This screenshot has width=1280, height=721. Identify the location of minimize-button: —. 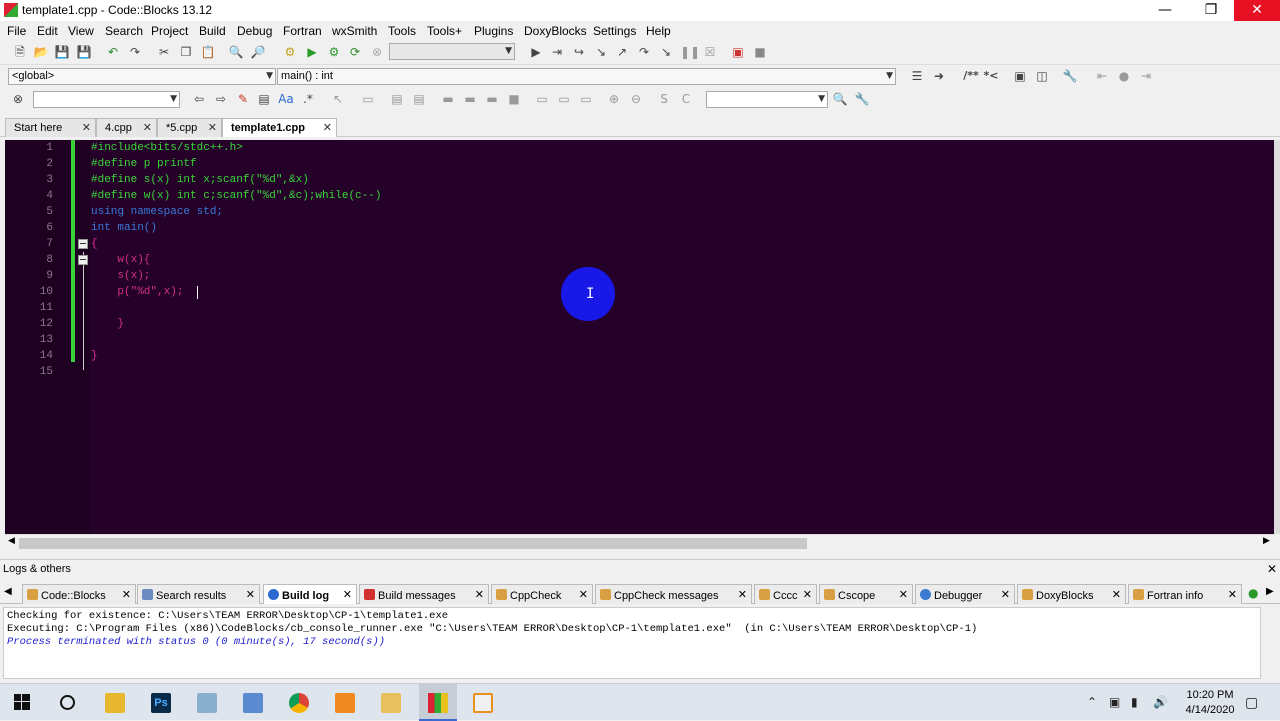
(1165, 10).